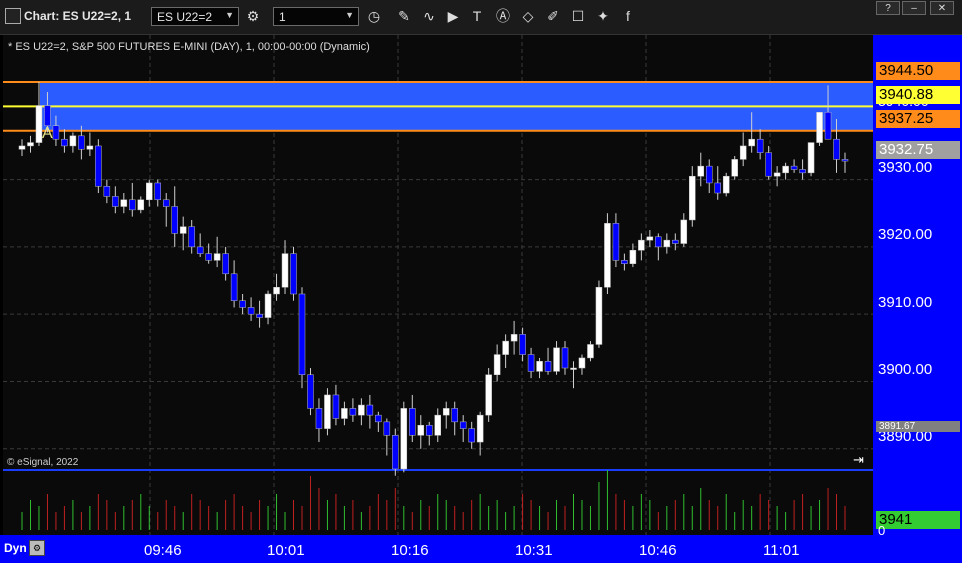  Describe the element at coordinates (37, 548) in the screenshot. I see `settings-icon: ⚙` at that location.